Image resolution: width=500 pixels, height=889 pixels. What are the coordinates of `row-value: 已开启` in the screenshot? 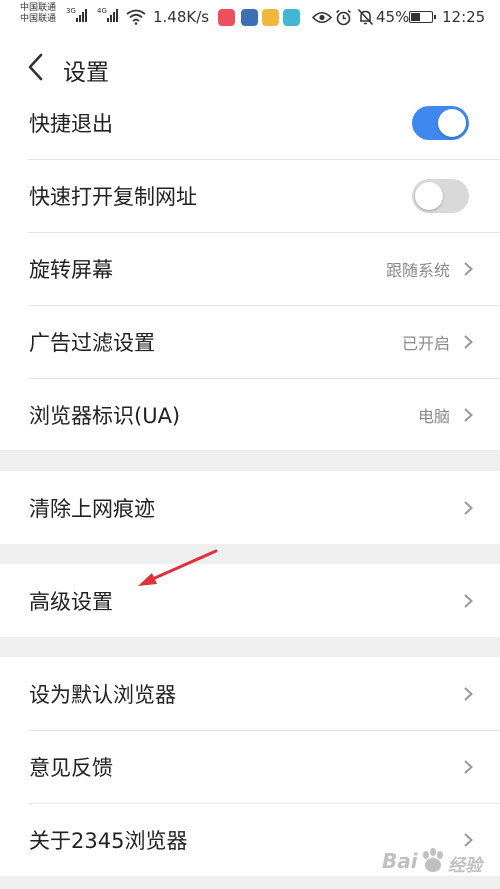 It's located at (425, 343).